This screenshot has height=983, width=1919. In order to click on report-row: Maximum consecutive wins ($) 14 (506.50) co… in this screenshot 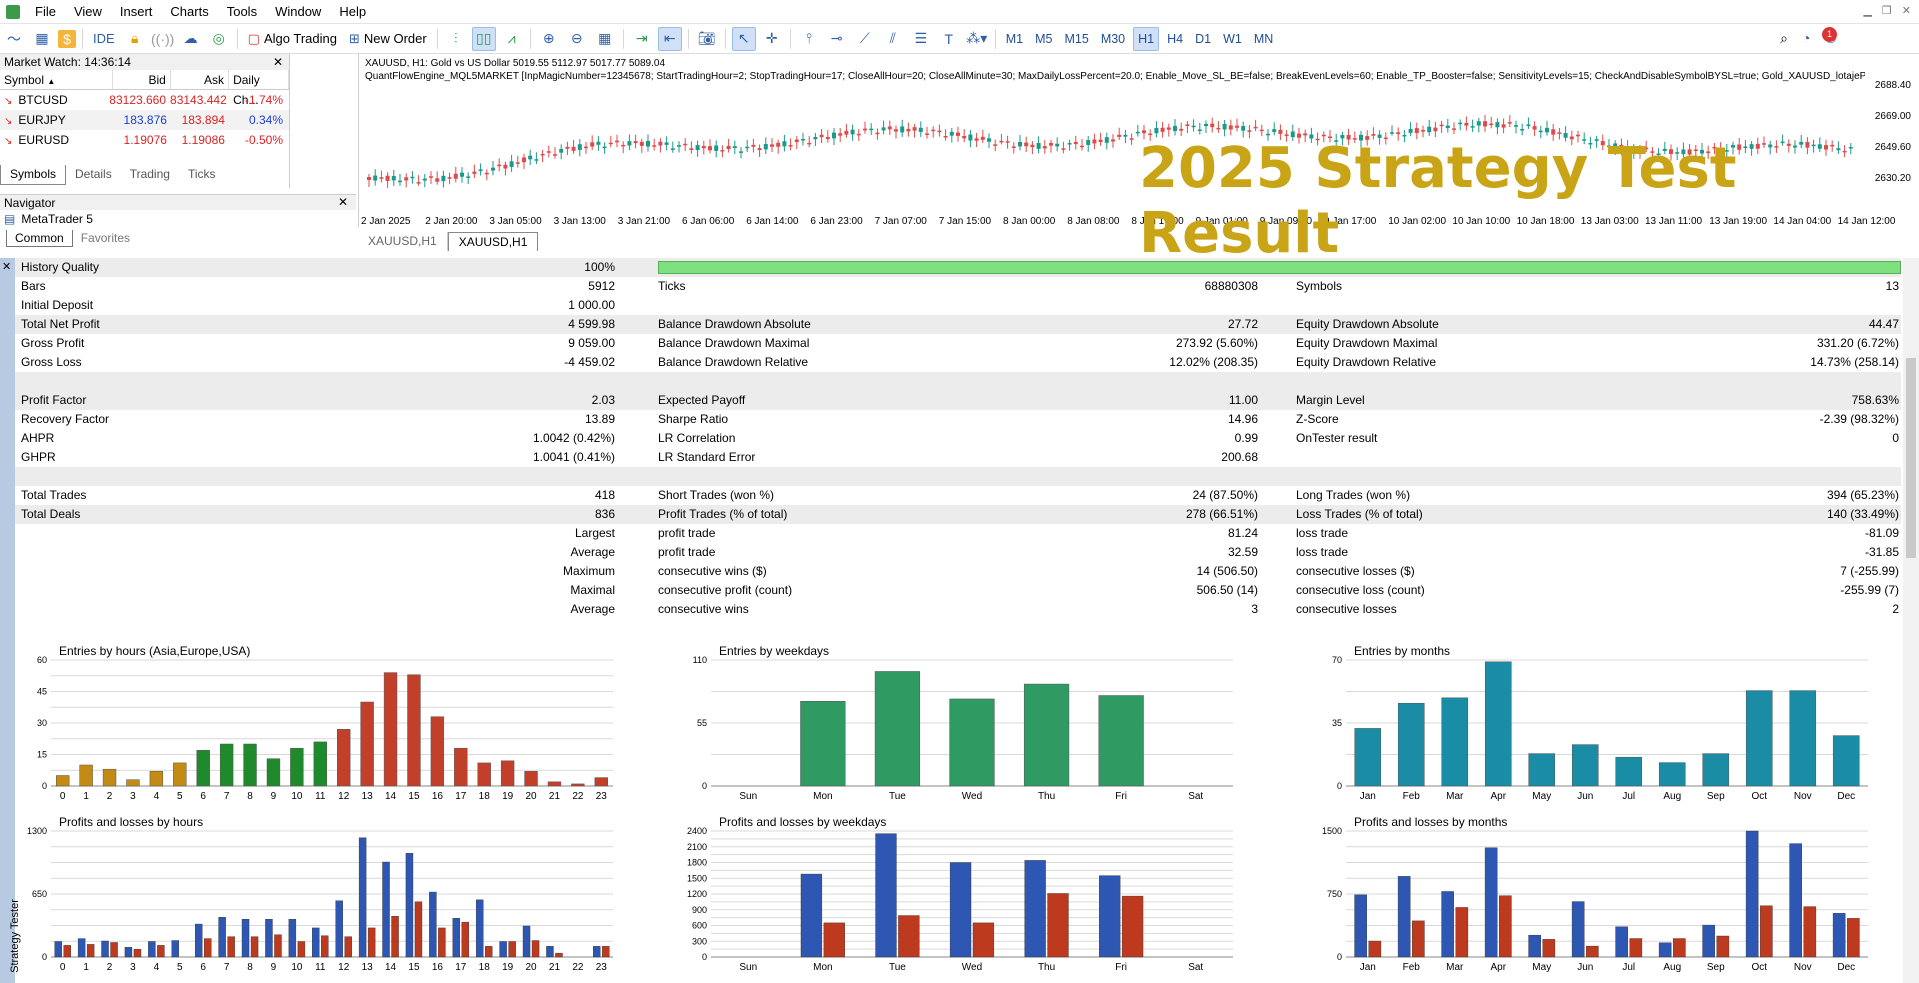, I will do `click(958, 571)`.